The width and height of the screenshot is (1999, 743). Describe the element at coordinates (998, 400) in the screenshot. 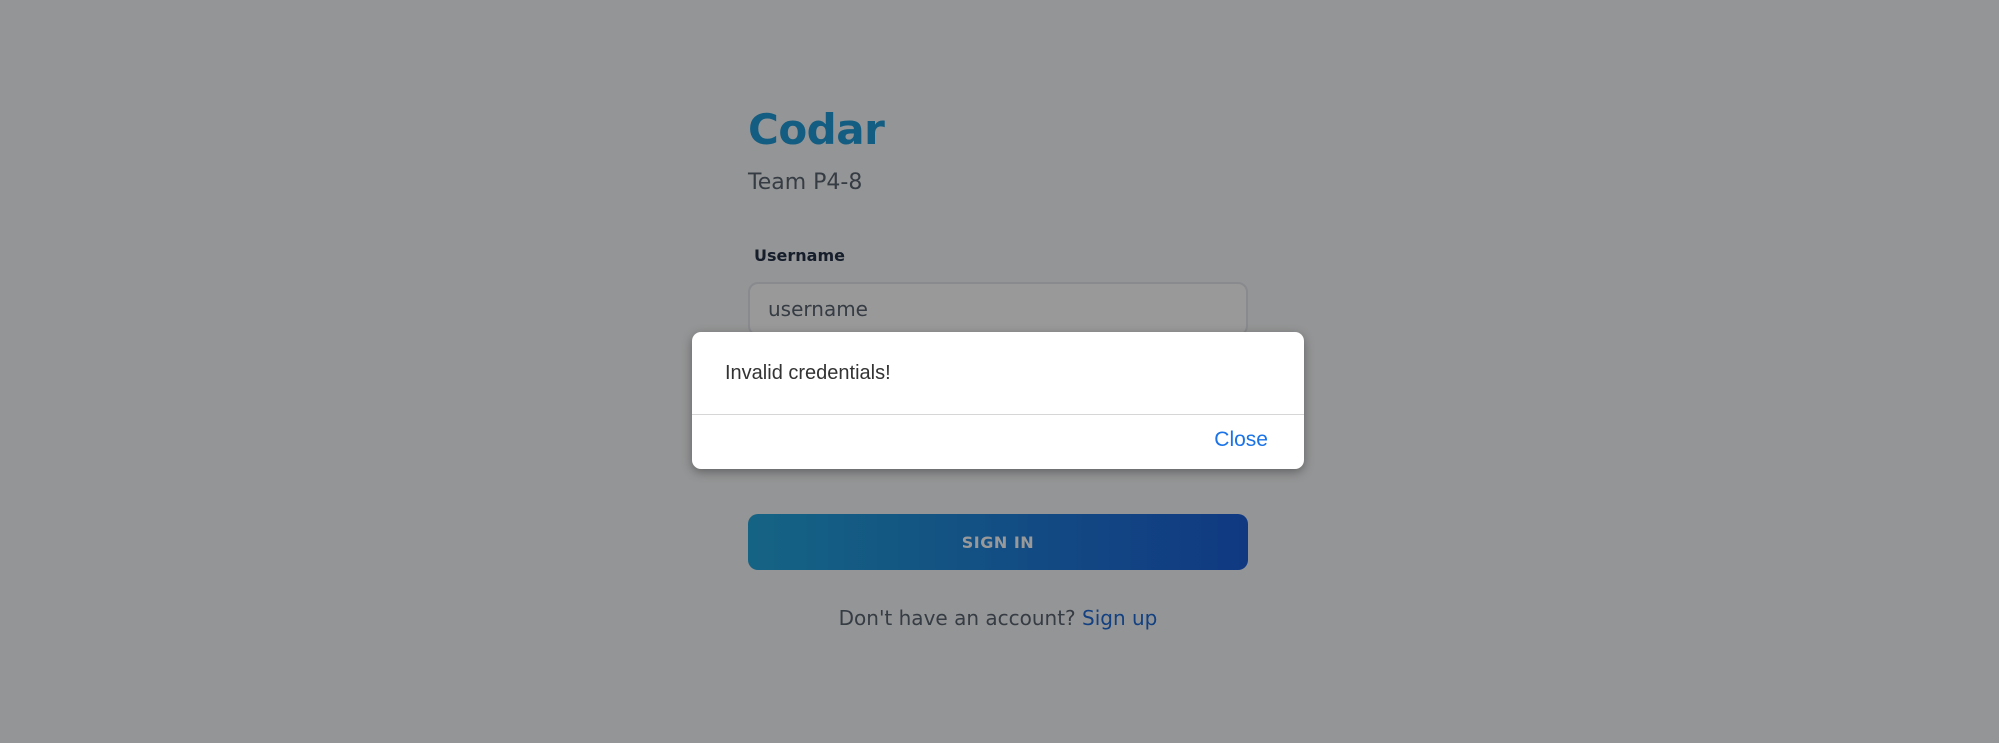

I see `error-alert-dialog: Invalid credentials! Close` at that location.